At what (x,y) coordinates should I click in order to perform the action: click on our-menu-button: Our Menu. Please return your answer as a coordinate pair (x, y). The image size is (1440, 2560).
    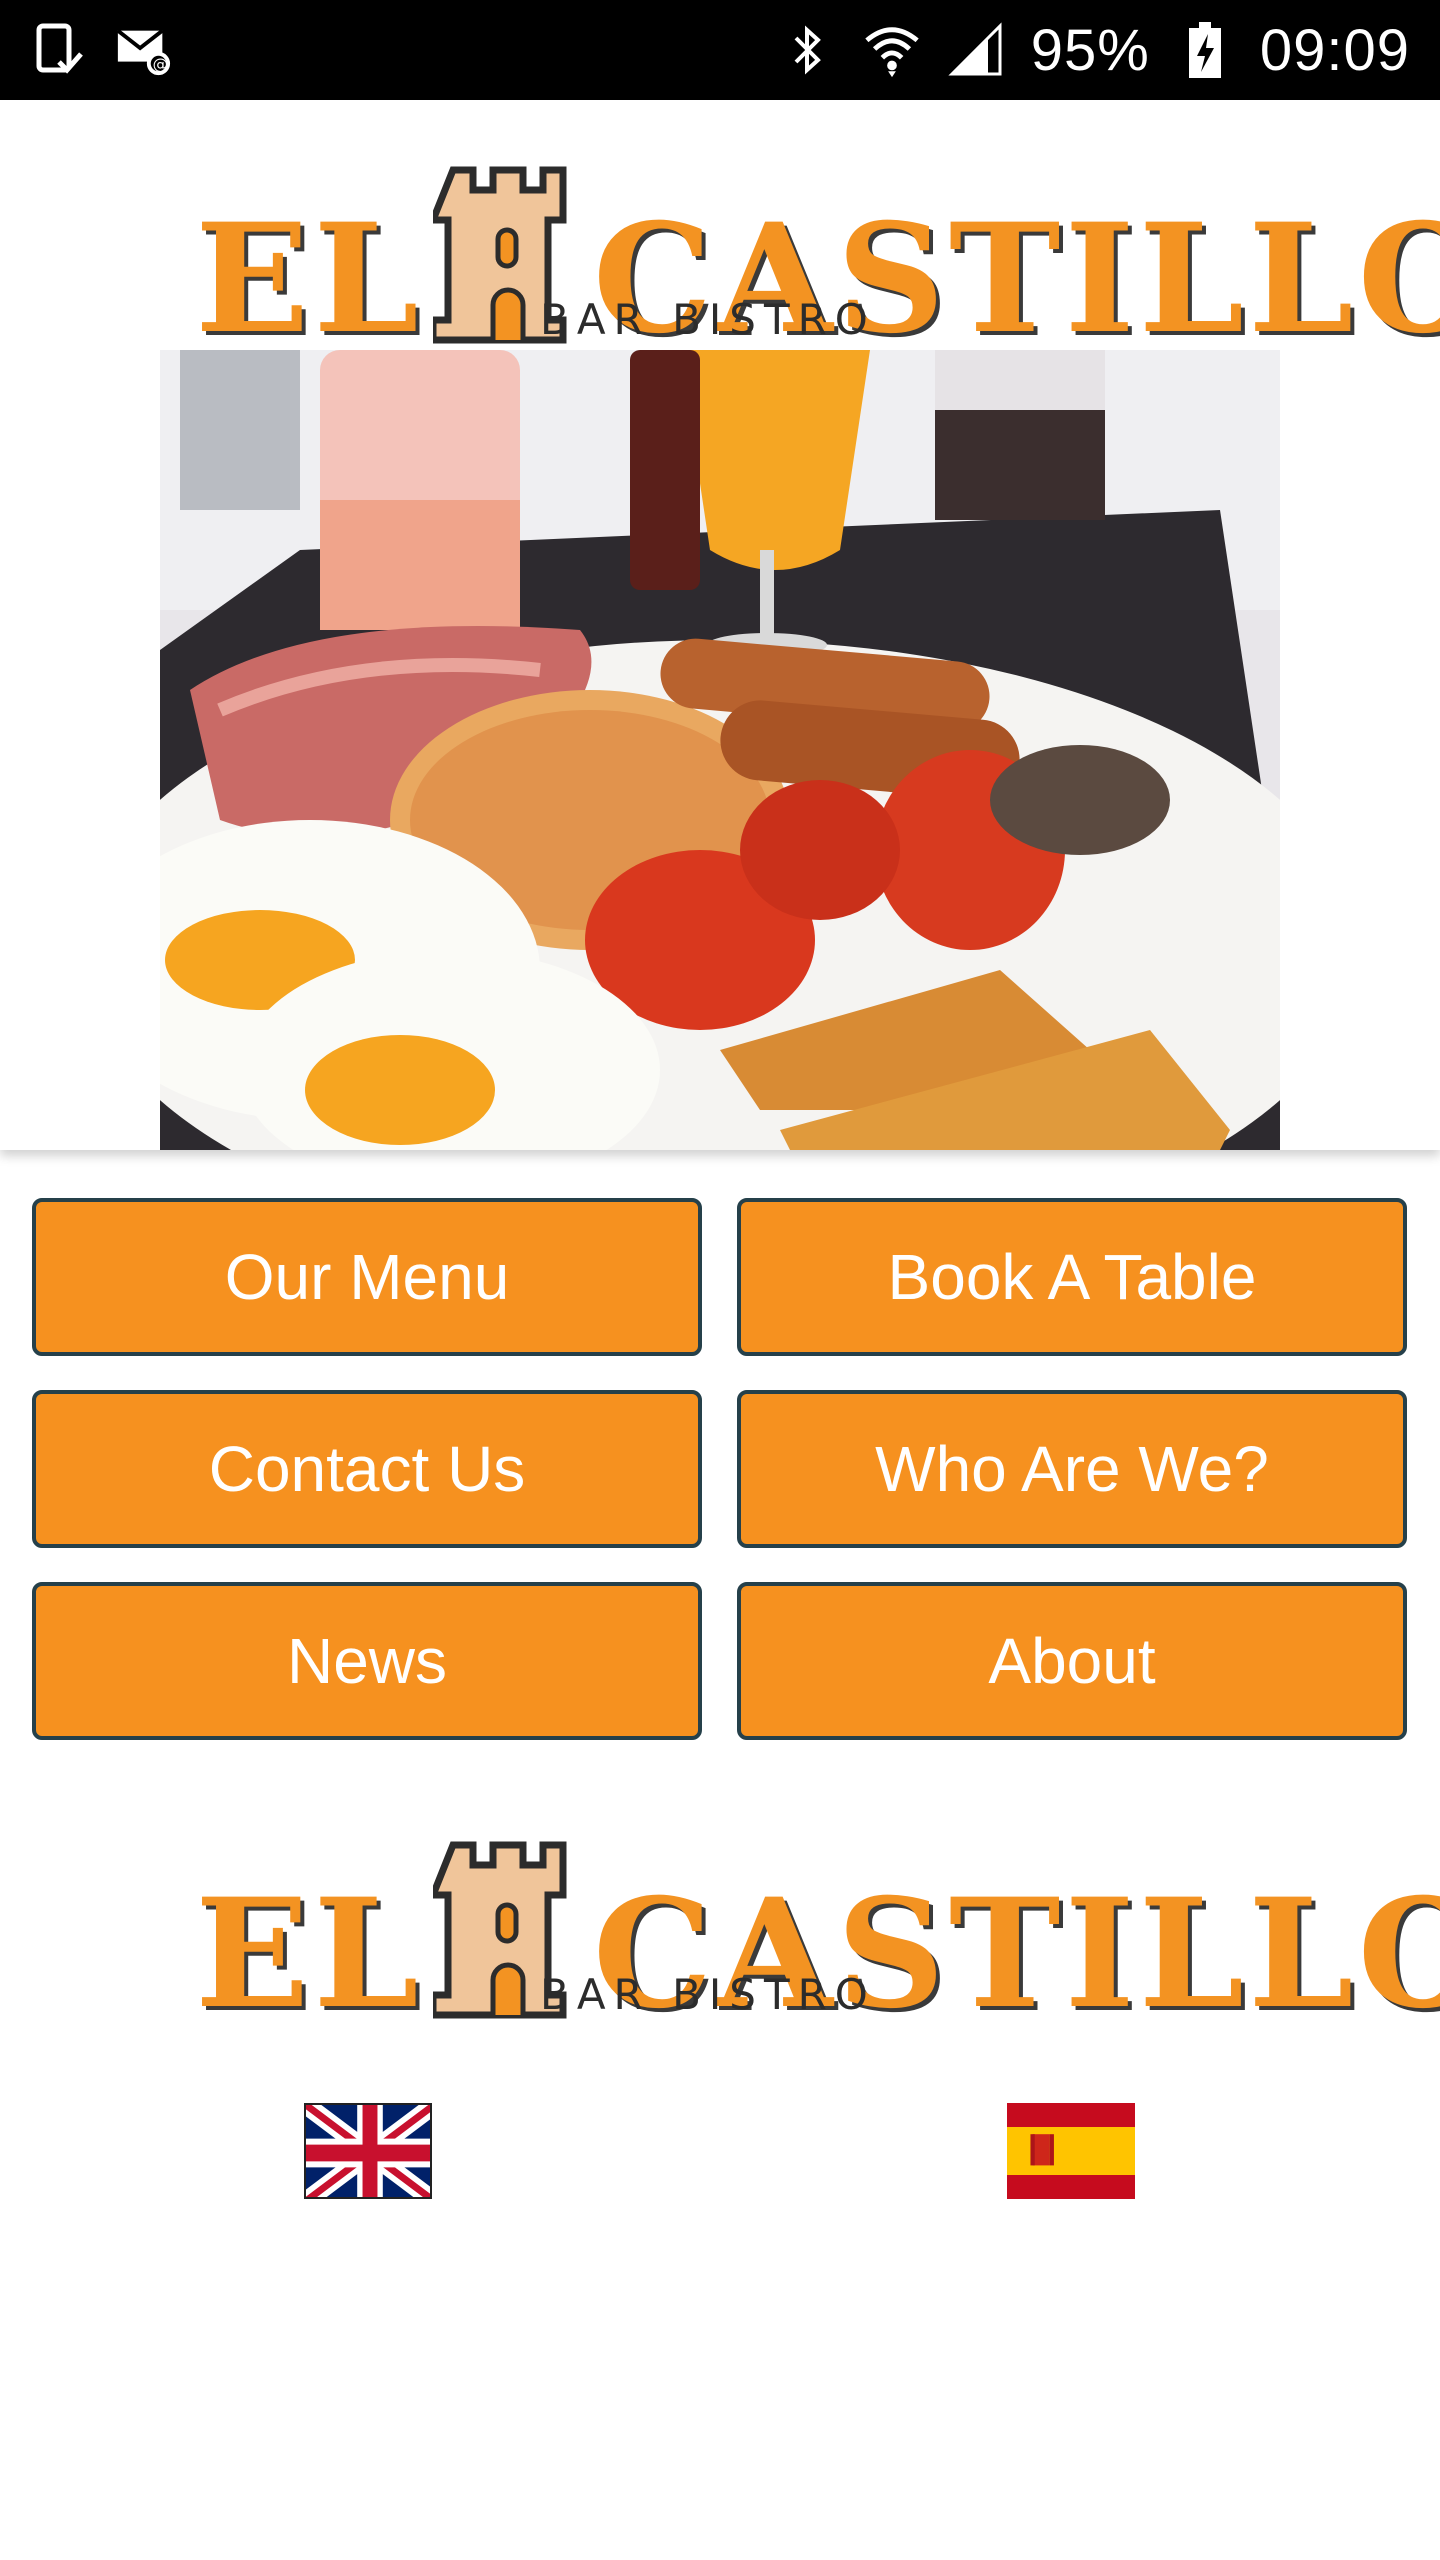
    Looking at the image, I should click on (367, 1277).